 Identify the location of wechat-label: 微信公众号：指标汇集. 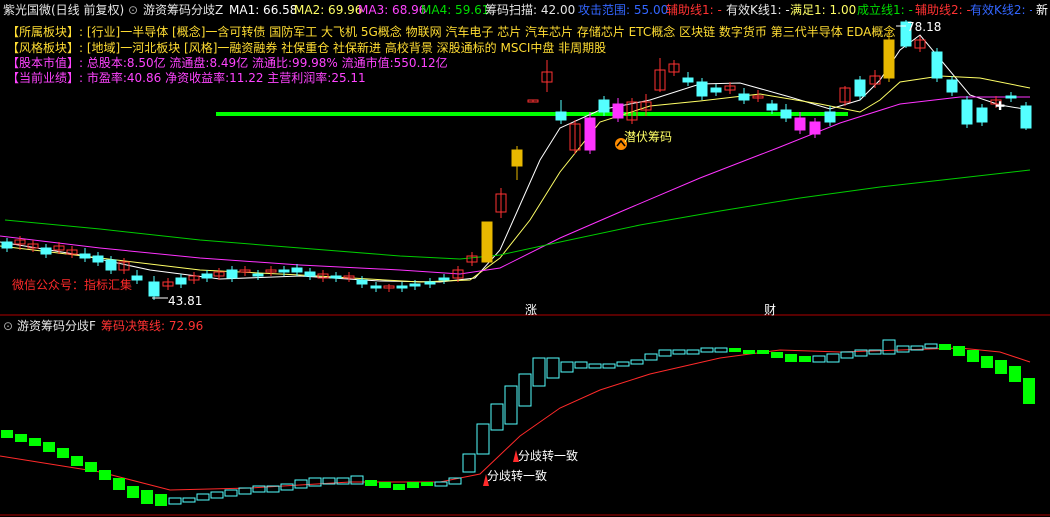
(72, 285).